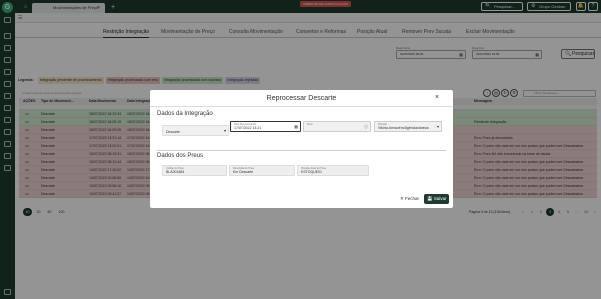 This screenshot has width=601, height=299. What do you see at coordinates (430, 198) in the screenshot?
I see `save-button-icon: 💾` at bounding box center [430, 198].